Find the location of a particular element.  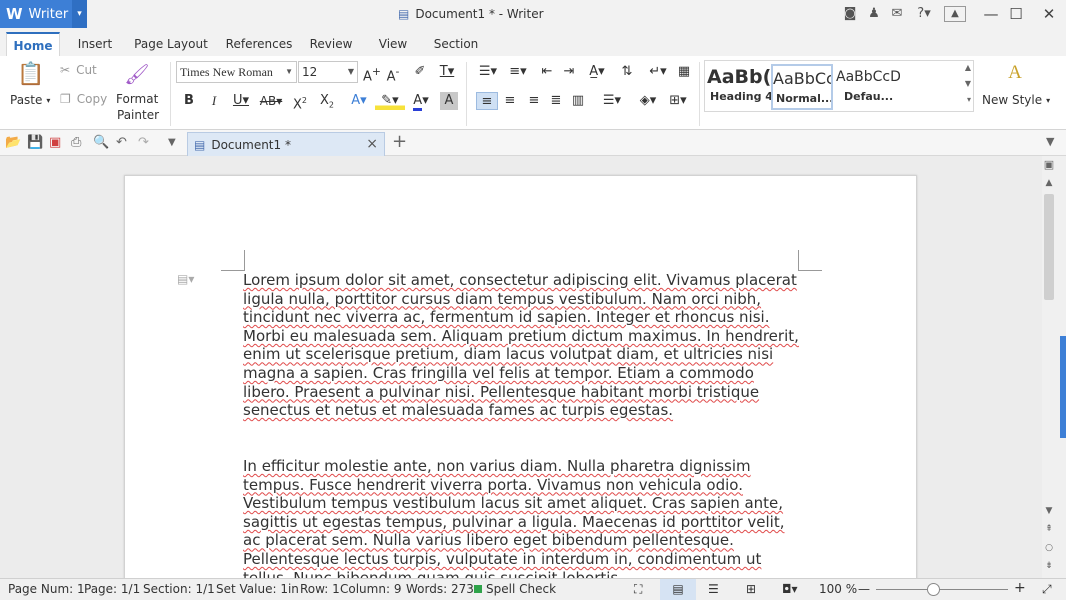

font-name-select: Times New Roman ▼ is located at coordinates (236, 72).